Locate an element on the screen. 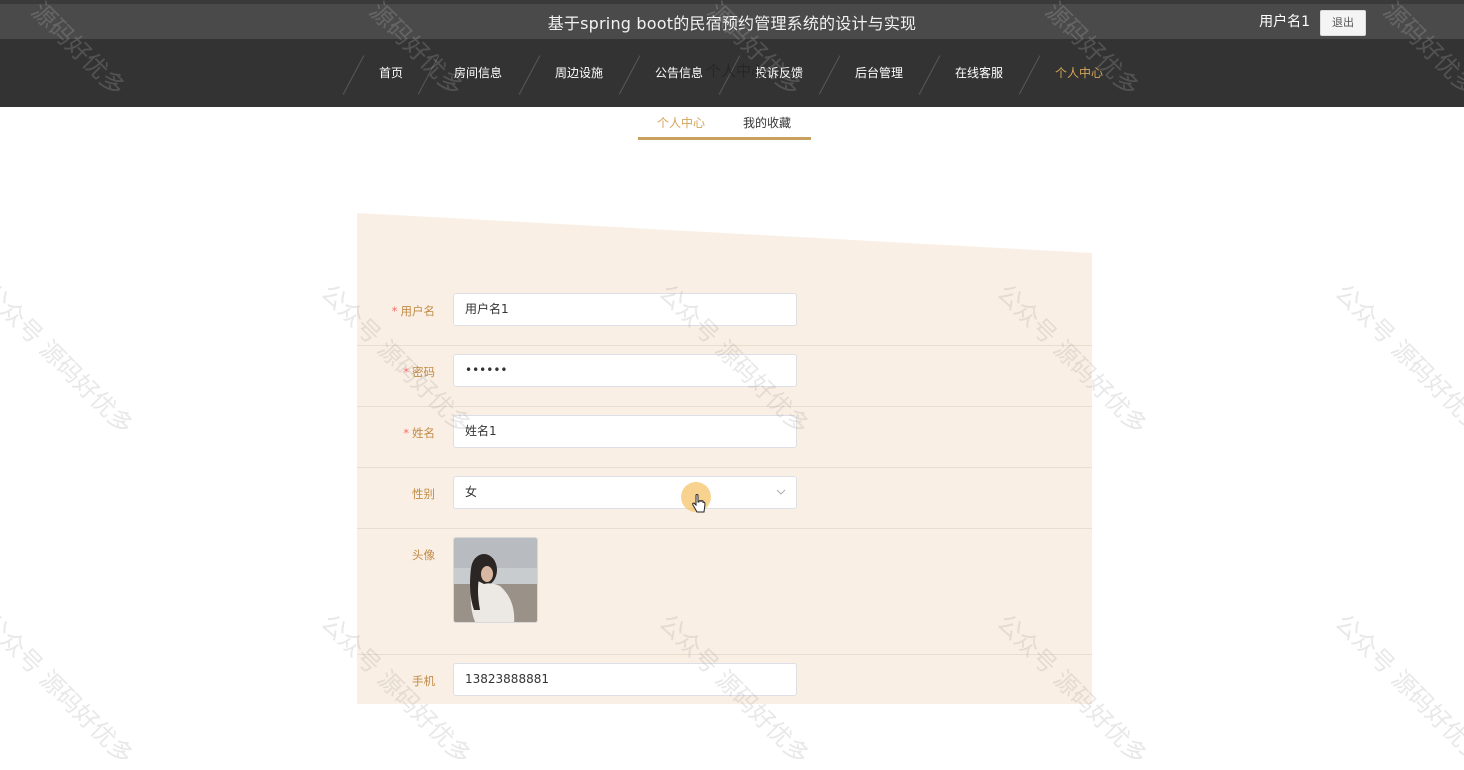 The height and width of the screenshot is (770, 1464). avatar-image is located at coordinates (495, 580).